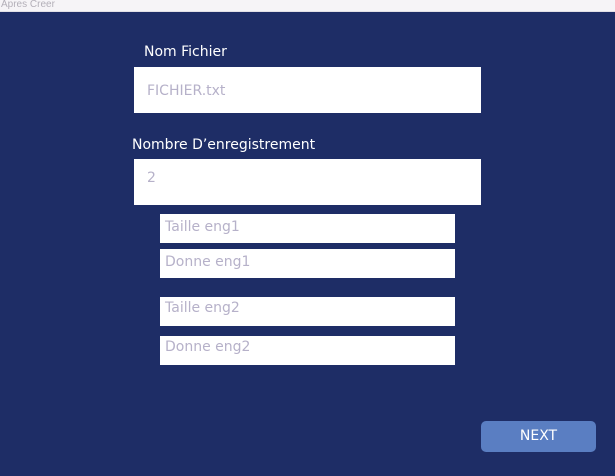 The height and width of the screenshot is (476, 615). What do you see at coordinates (208, 262) in the screenshot?
I see `donne-eng1-placeholder: Donne eng1` at bounding box center [208, 262].